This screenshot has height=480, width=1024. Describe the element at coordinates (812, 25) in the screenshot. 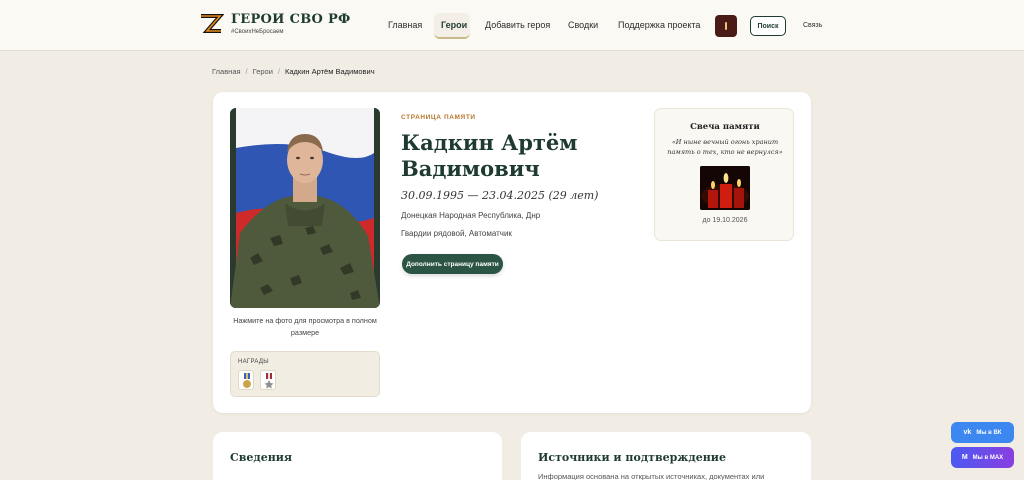

I see `contact-link: Связь` at that location.